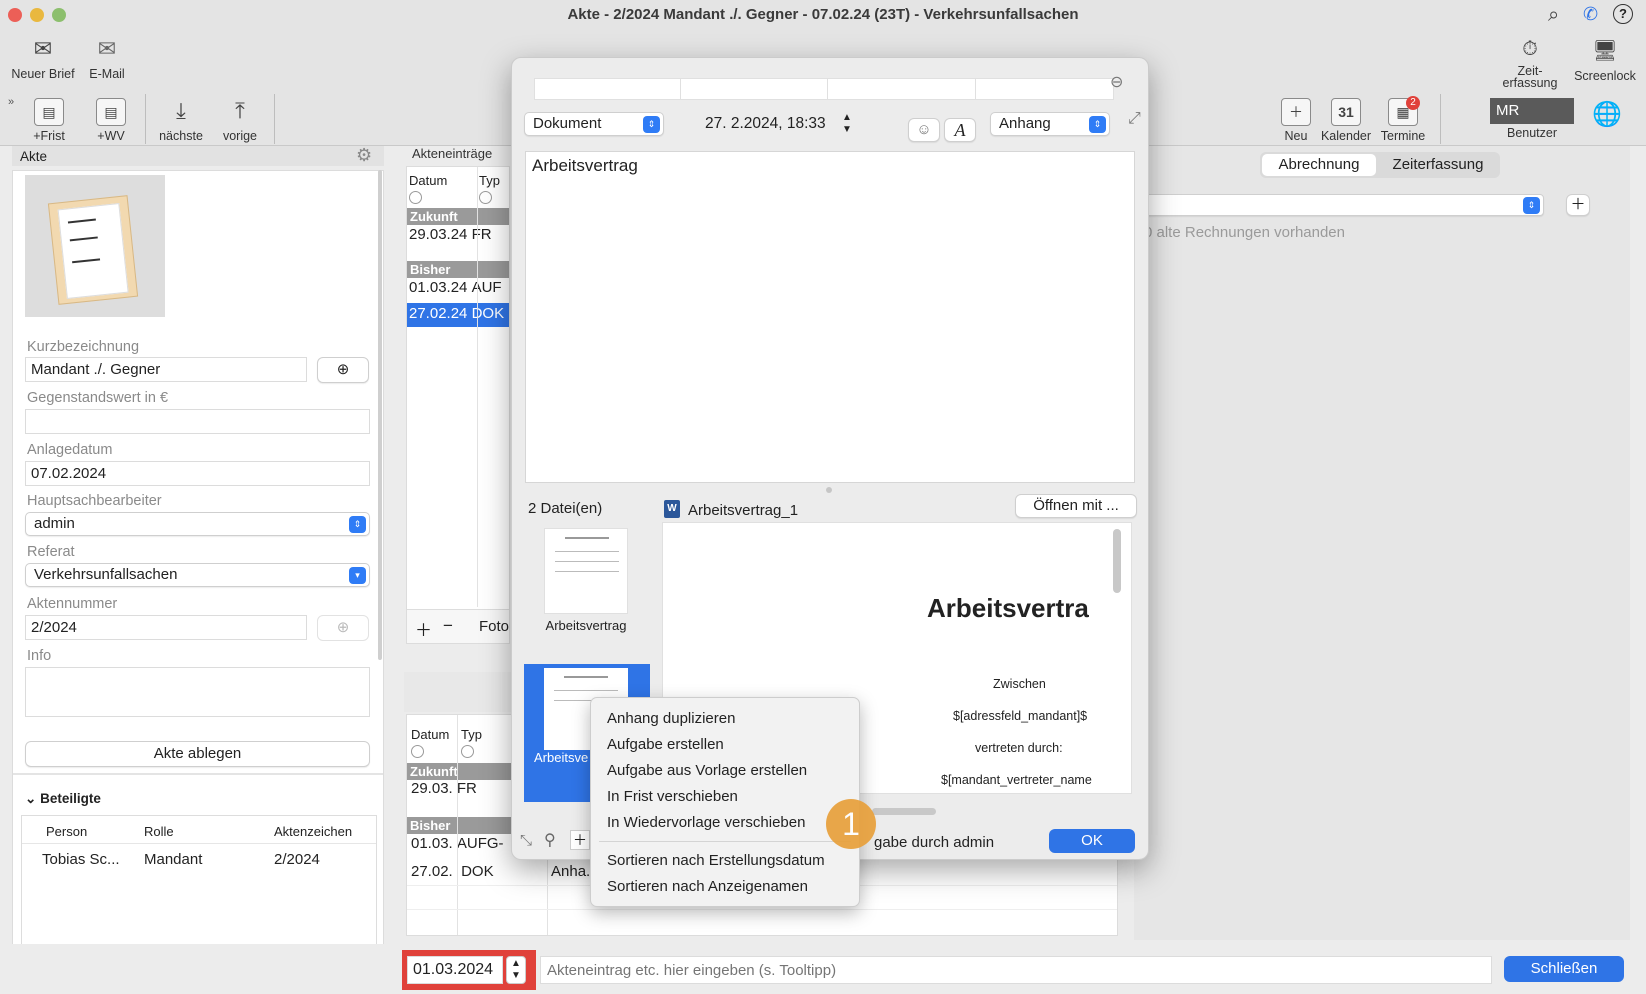  What do you see at coordinates (1578, 205) in the screenshot?
I see `add-rechnung-button: ＋` at bounding box center [1578, 205].